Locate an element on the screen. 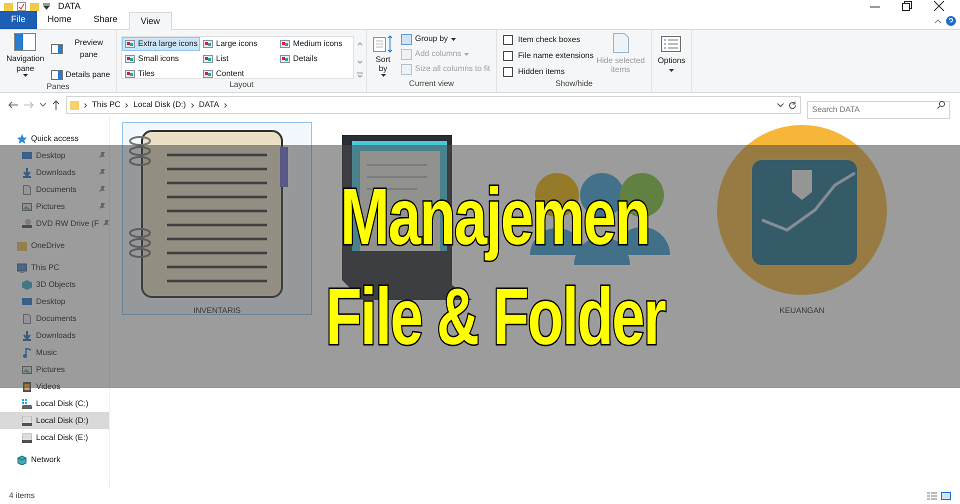 The image size is (960, 504). layout-option: Medium icons is located at coordinates (316, 44).